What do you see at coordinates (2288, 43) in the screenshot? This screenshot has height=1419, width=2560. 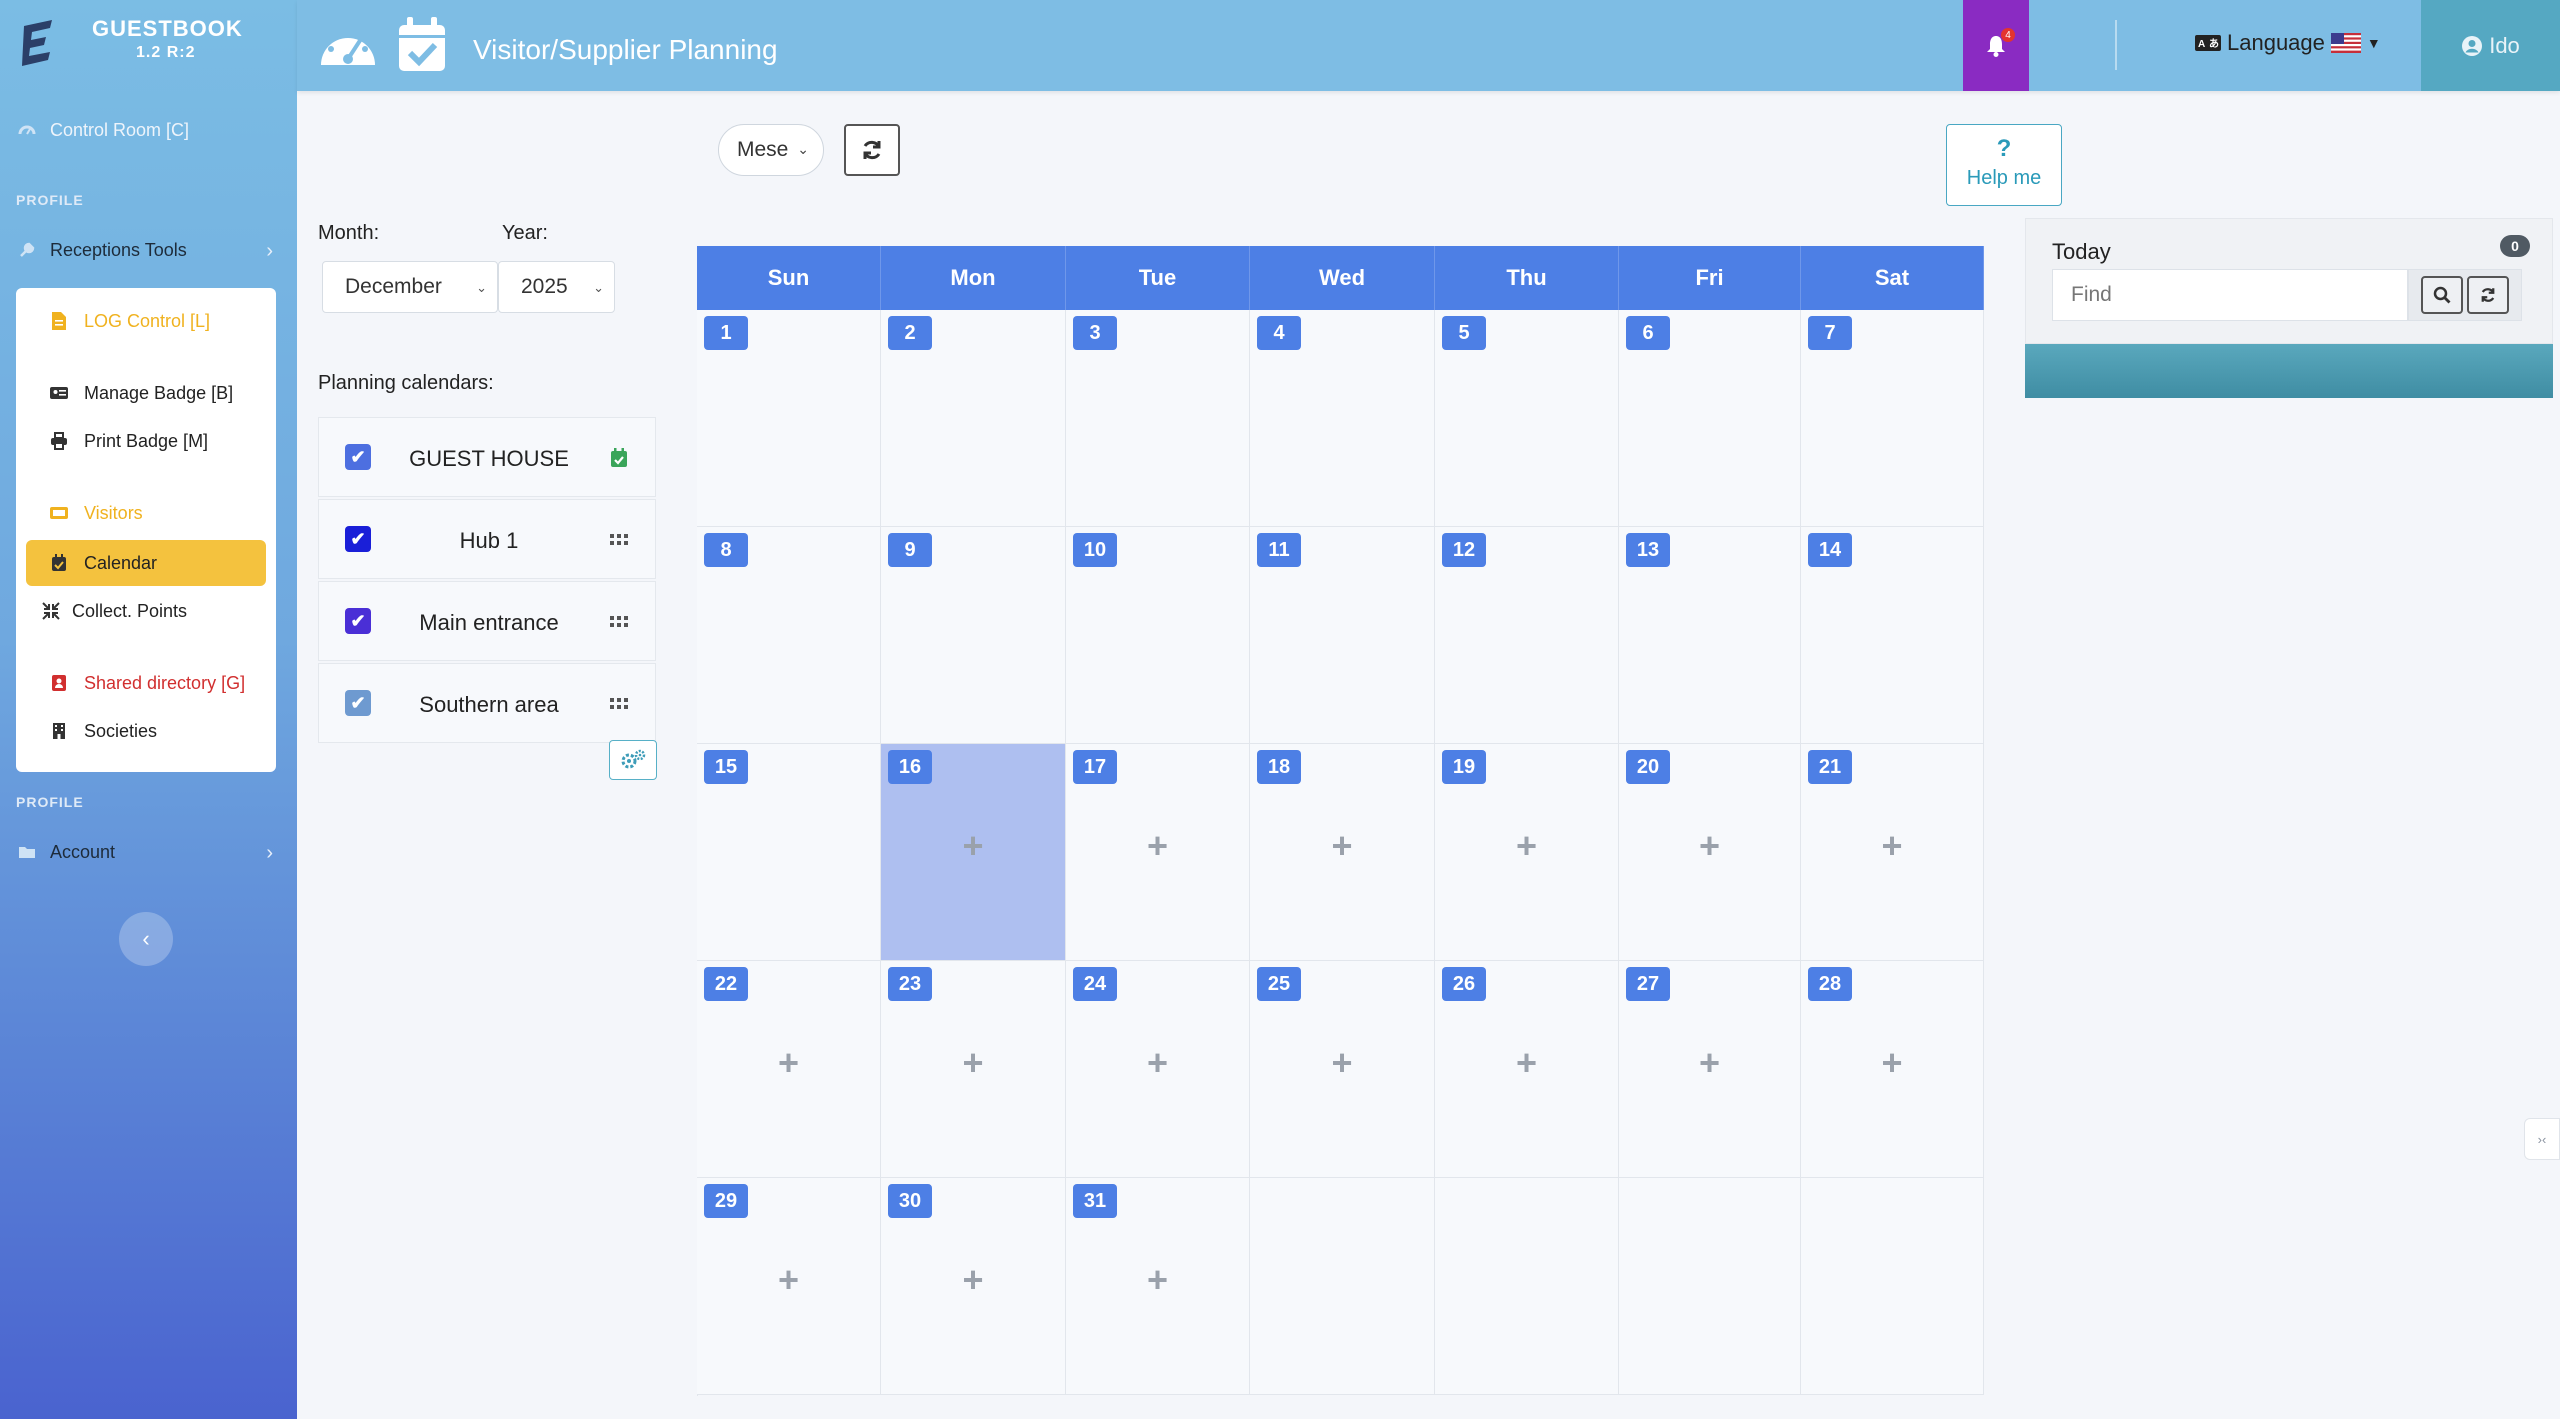 I see `language-dropdown: Aあ Language ▼` at bounding box center [2288, 43].